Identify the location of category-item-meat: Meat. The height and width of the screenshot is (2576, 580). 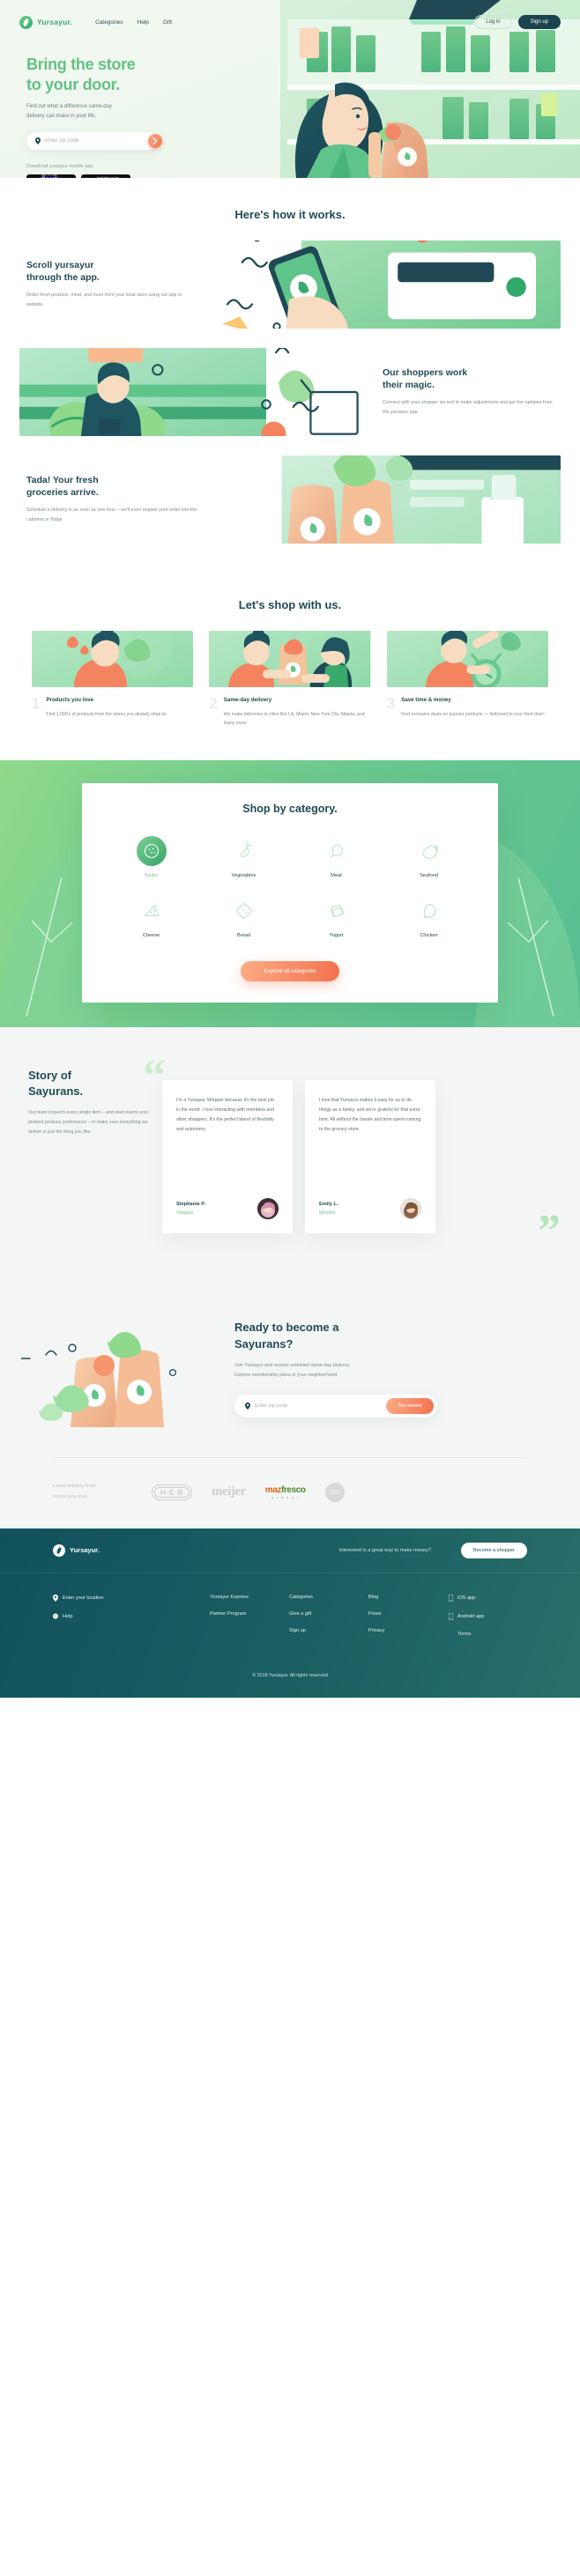
(336, 857).